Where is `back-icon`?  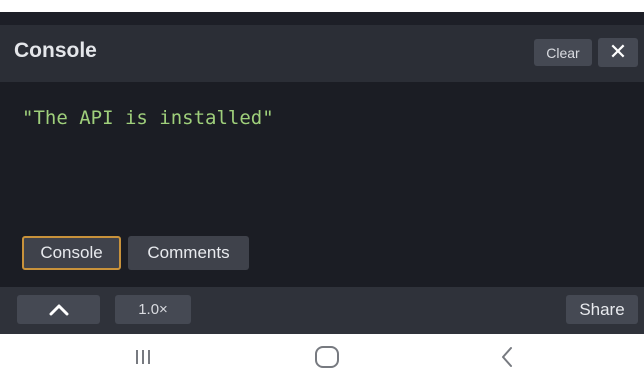
back-icon is located at coordinates (507, 357).